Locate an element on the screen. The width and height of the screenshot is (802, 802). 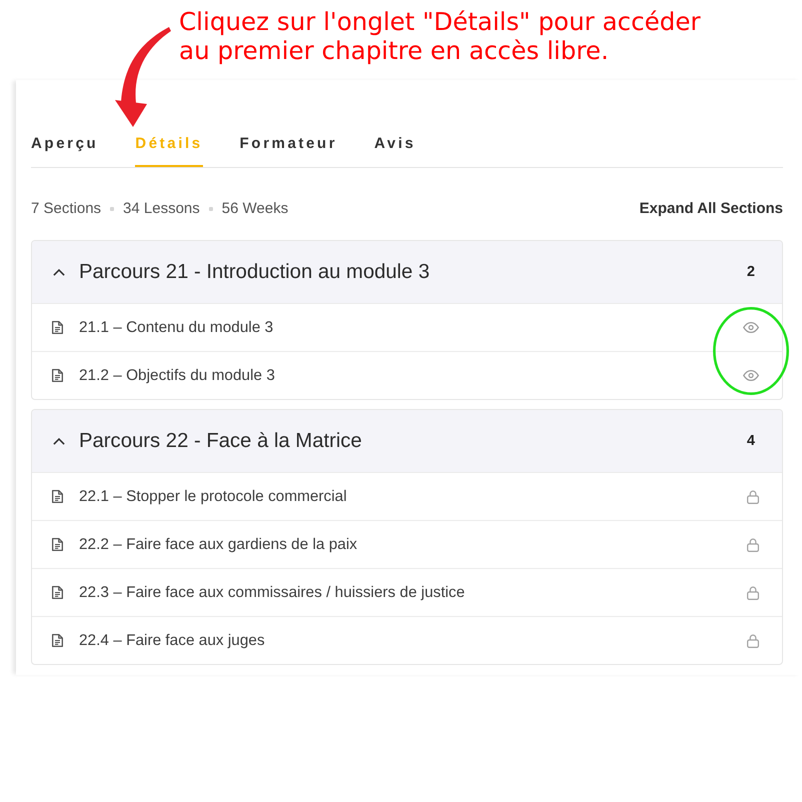
lesson-link: 22.3 – Faire face aux commissaires / huissiers de justice is located at coordinates (272, 592).